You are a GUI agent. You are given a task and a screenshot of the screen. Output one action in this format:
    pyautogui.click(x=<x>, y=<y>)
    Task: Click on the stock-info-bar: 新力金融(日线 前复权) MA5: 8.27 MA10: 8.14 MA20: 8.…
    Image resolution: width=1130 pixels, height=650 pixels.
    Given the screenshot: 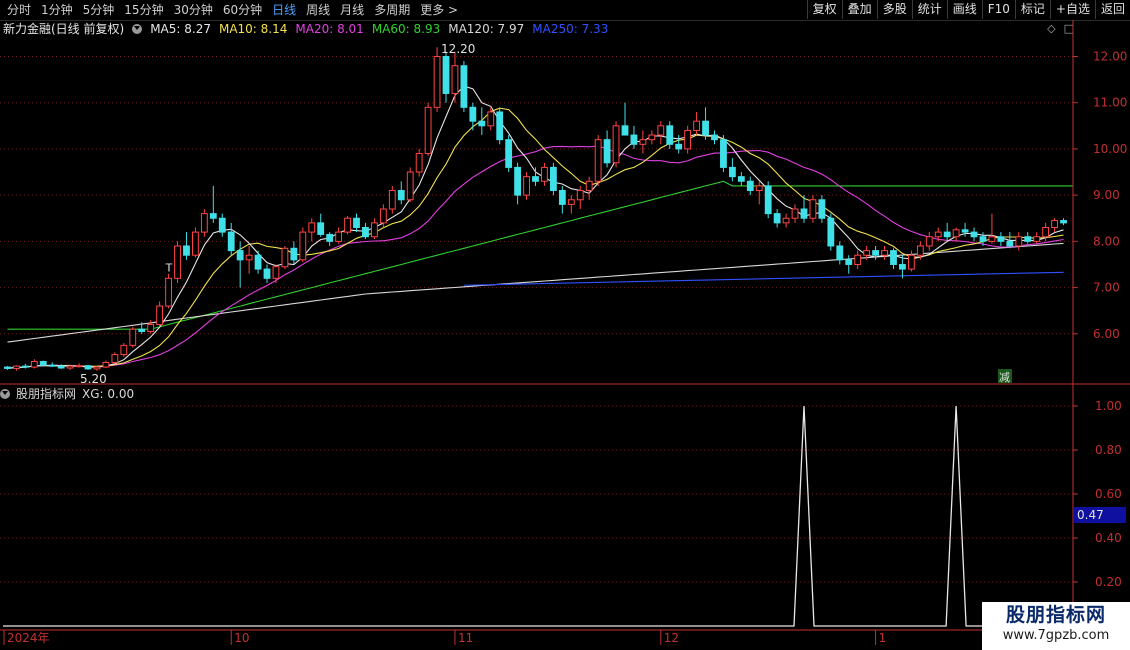 What is the action you would take?
    pyautogui.click(x=304, y=29)
    